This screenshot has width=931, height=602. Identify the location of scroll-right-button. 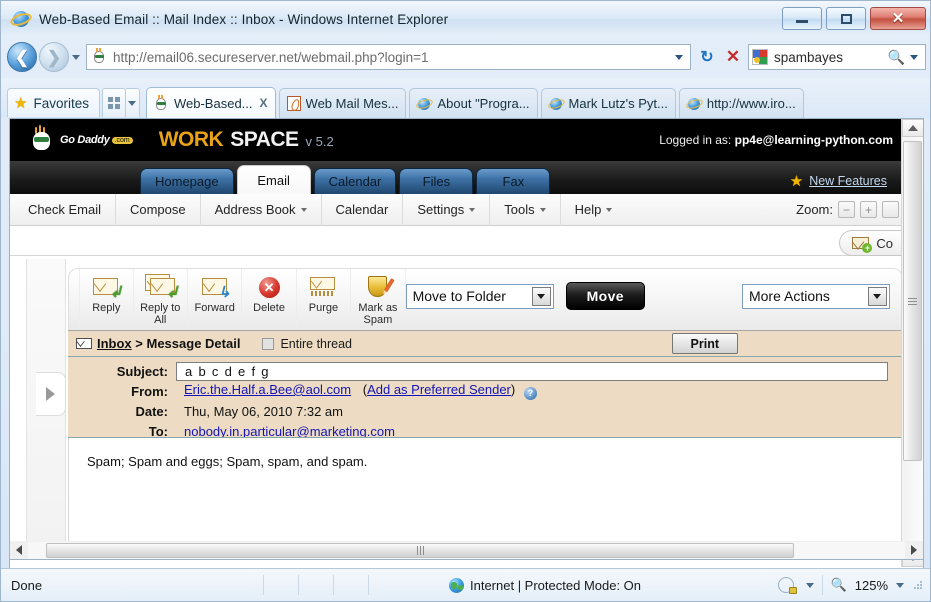
(914, 550).